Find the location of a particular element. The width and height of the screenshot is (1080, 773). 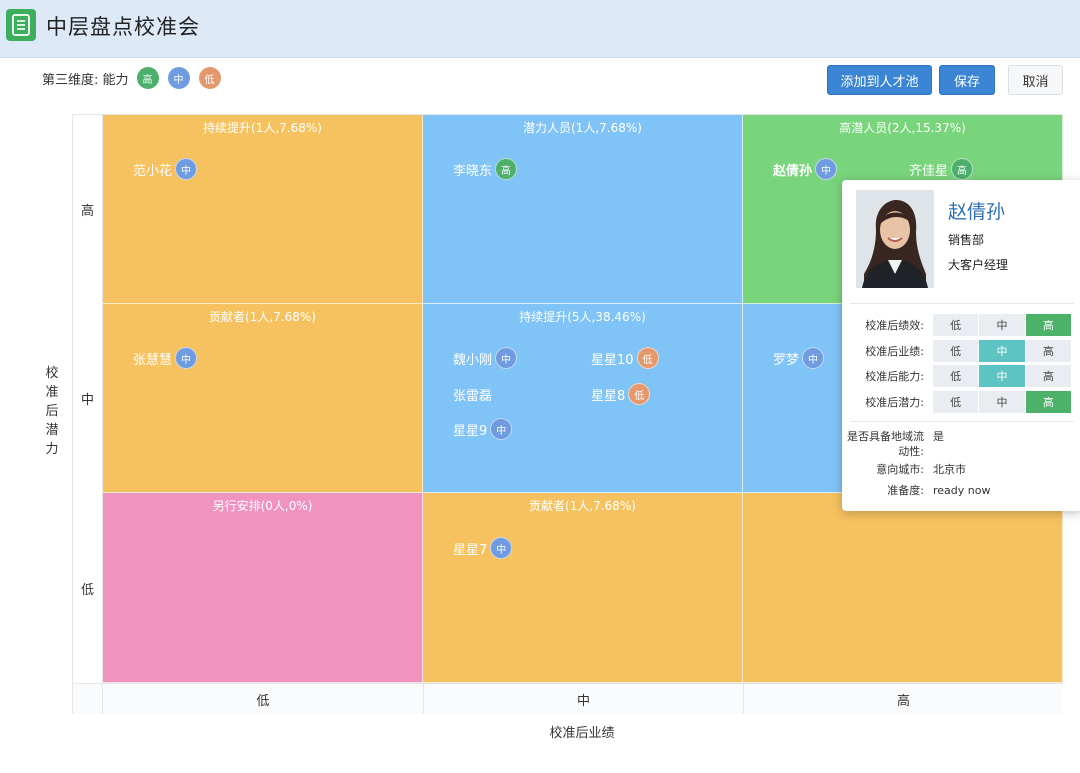

person-chip: 星星8 低 is located at coordinates (621, 394).